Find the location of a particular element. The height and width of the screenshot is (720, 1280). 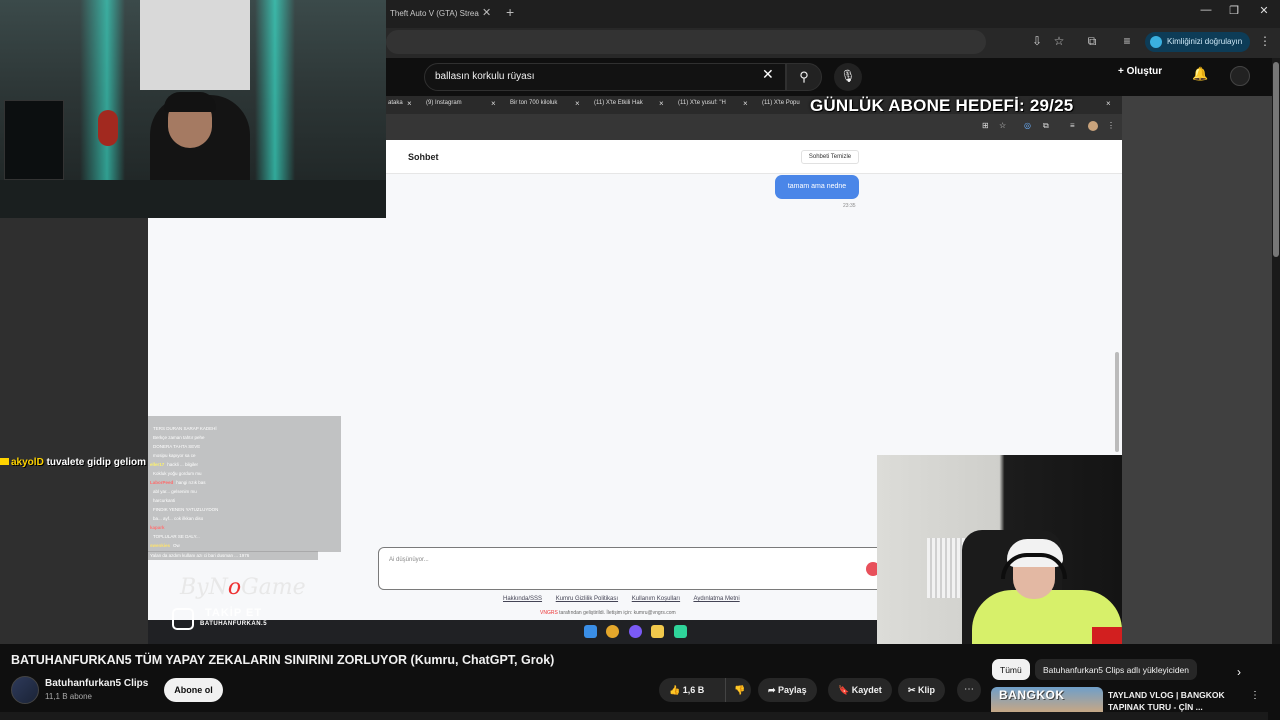

save-label: Kaydet is located at coordinates (866, 690).